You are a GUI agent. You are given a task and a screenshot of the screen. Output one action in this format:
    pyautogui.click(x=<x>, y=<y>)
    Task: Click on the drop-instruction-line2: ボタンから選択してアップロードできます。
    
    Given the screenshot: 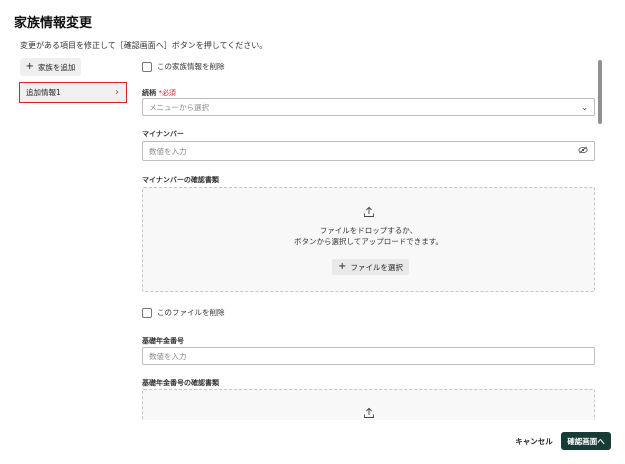 What is the action you would take?
    pyautogui.click(x=368, y=241)
    